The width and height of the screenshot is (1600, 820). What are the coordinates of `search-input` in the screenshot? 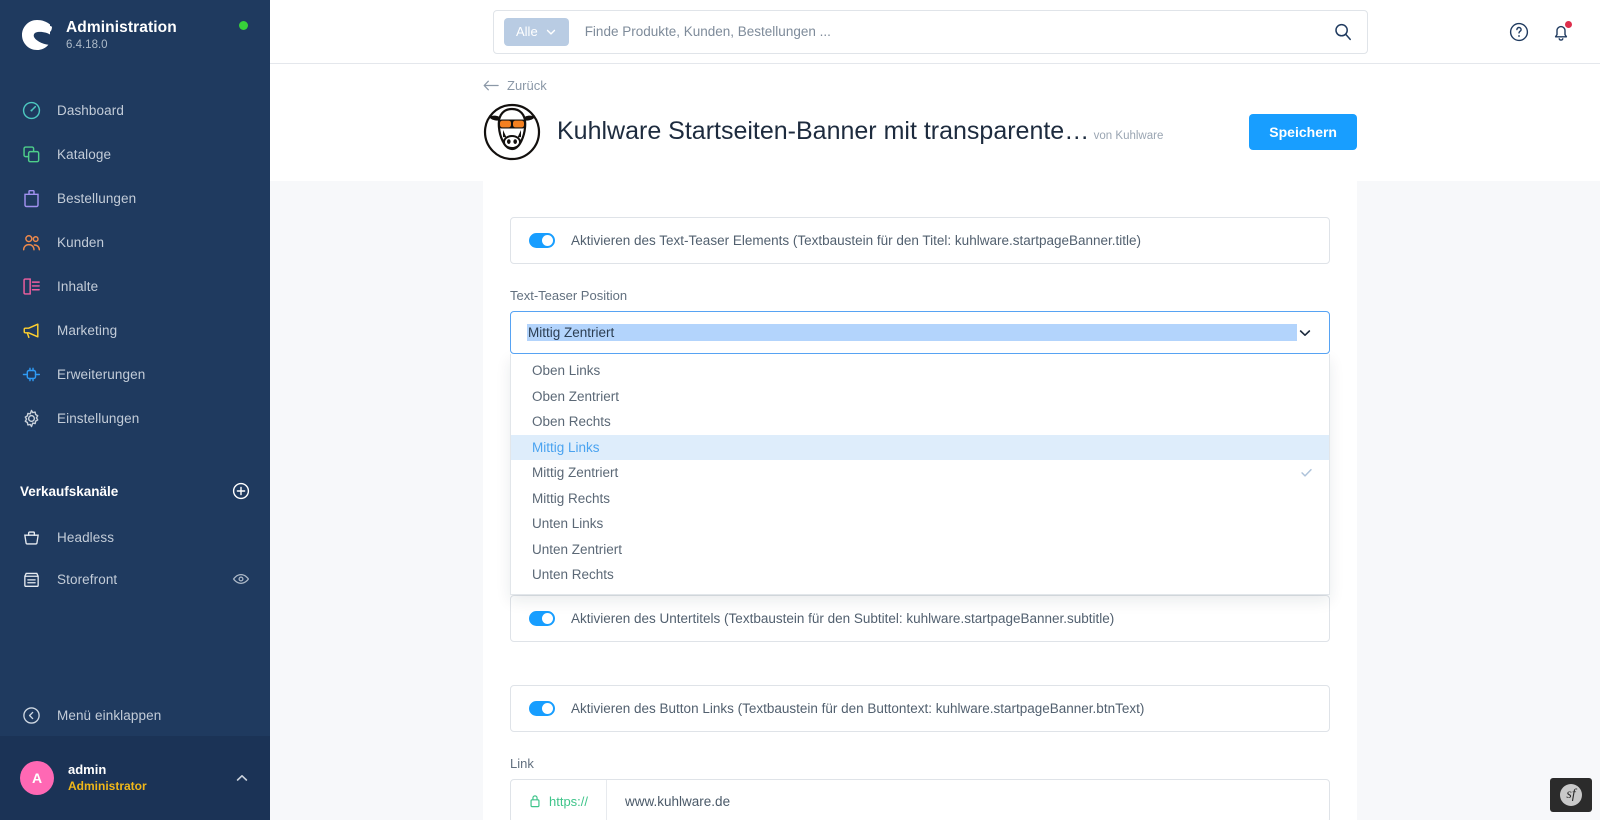 It's located at (950, 31).